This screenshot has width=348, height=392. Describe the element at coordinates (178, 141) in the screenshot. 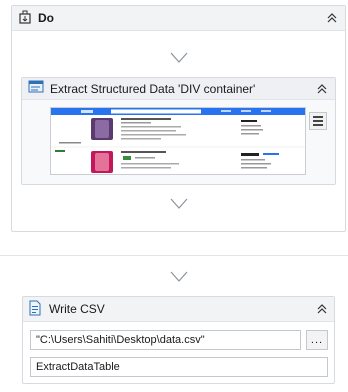

I see `web-page-preview-image` at that location.